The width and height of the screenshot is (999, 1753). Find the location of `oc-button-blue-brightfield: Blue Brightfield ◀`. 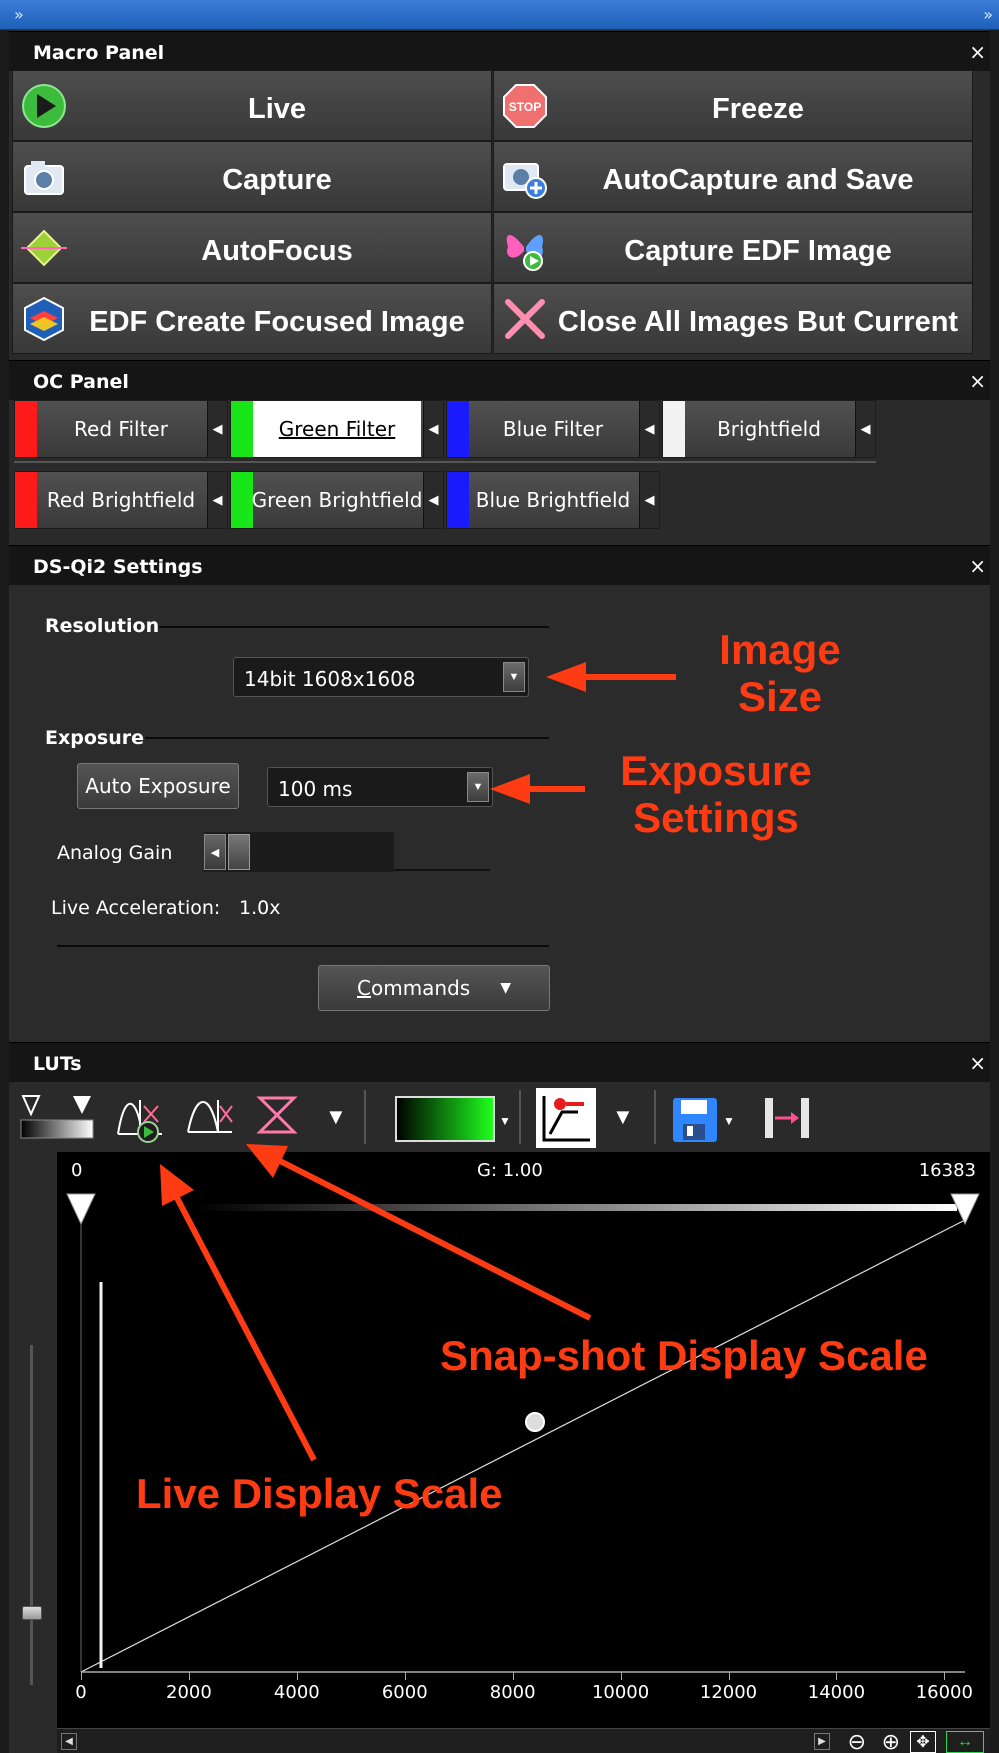

oc-button-blue-brightfield: Blue Brightfield ◀ is located at coordinates (553, 500).